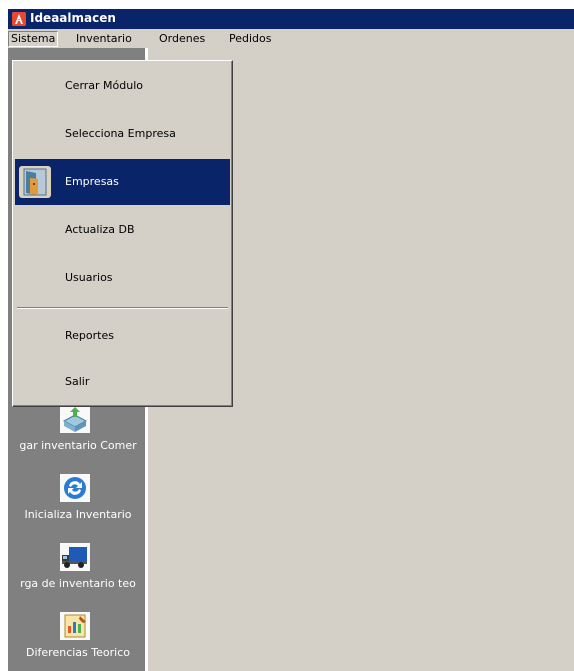 The width and height of the screenshot is (574, 671). Describe the element at coordinates (76, 507) in the screenshot. I see `sidebar-item-inicializa-inventario: Inicializa Inventario` at that location.